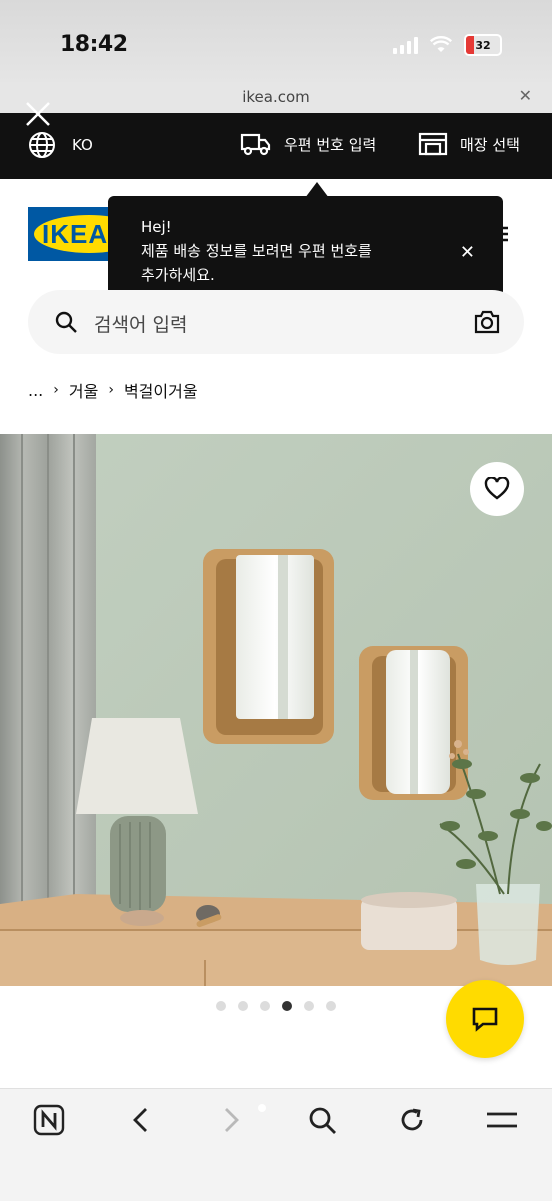  Describe the element at coordinates (487, 322) in the screenshot. I see `camera-icon` at that location.